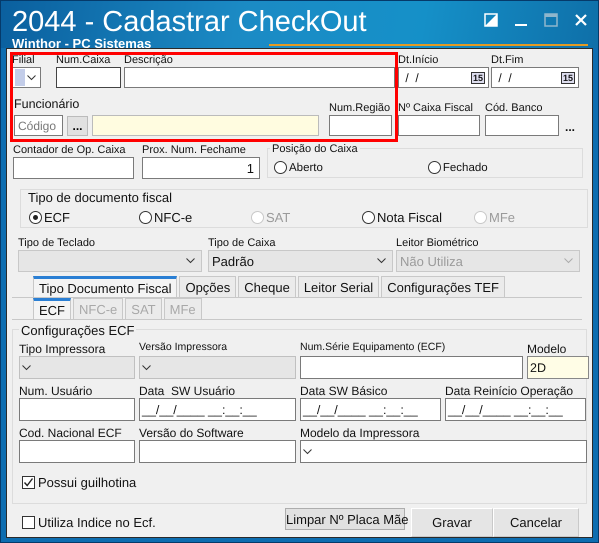 The width and height of the screenshot is (599, 543). What do you see at coordinates (28, 482) in the screenshot?
I see `checkmark-icon` at bounding box center [28, 482].